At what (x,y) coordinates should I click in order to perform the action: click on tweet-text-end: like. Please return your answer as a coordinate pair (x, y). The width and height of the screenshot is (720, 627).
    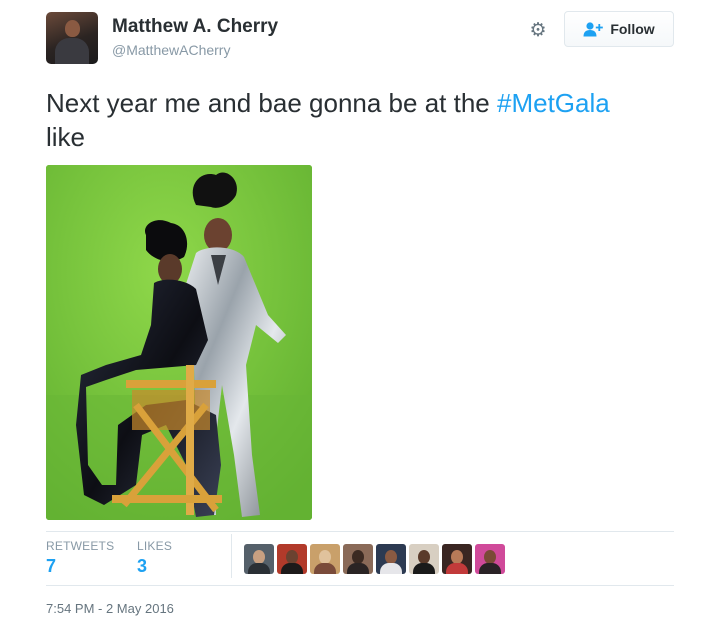
    Looking at the image, I should click on (66, 137).